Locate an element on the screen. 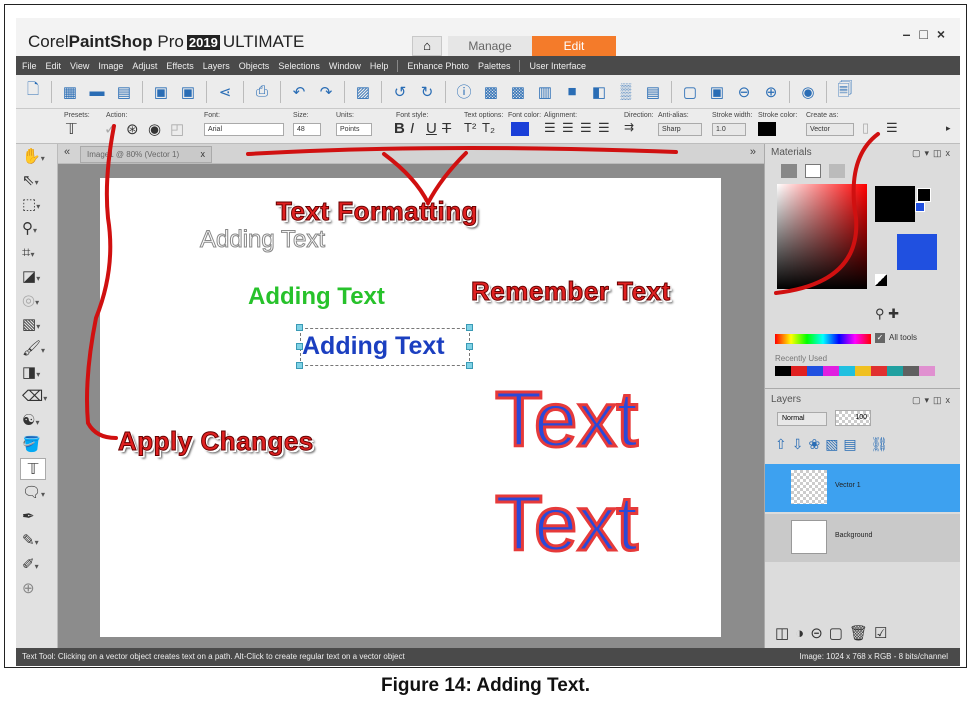  align-justify-icon: ☰ is located at coordinates (604, 128).